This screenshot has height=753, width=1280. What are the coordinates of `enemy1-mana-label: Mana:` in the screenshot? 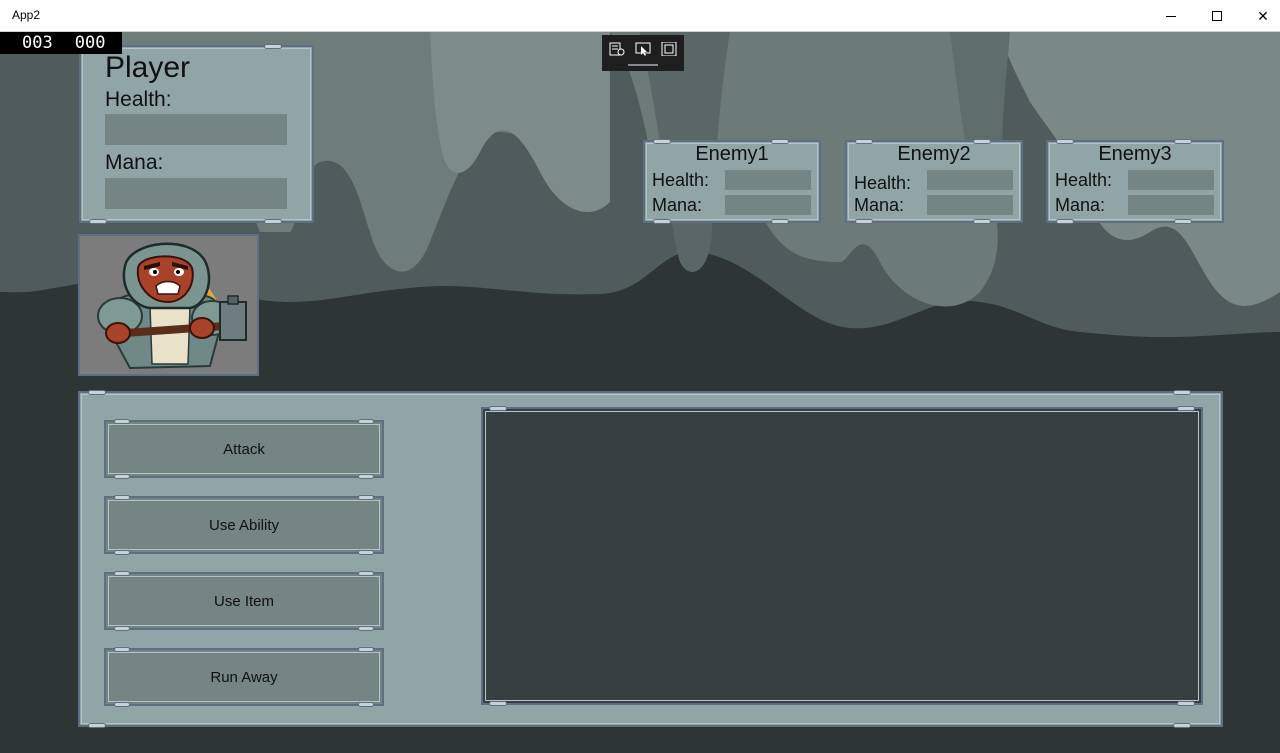 It's located at (677, 205).